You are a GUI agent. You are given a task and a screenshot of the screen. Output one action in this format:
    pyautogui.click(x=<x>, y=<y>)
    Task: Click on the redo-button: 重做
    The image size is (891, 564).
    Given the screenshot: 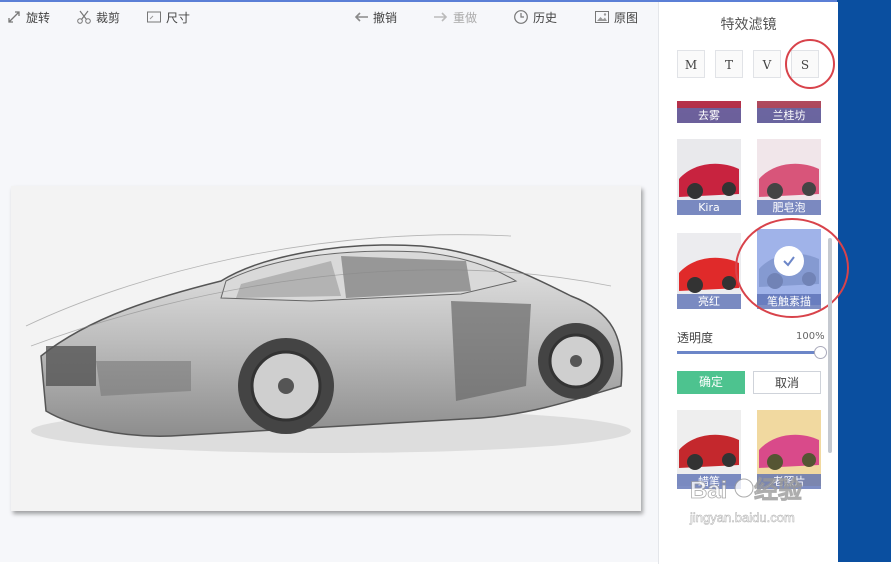 What is the action you would take?
    pyautogui.click(x=455, y=17)
    